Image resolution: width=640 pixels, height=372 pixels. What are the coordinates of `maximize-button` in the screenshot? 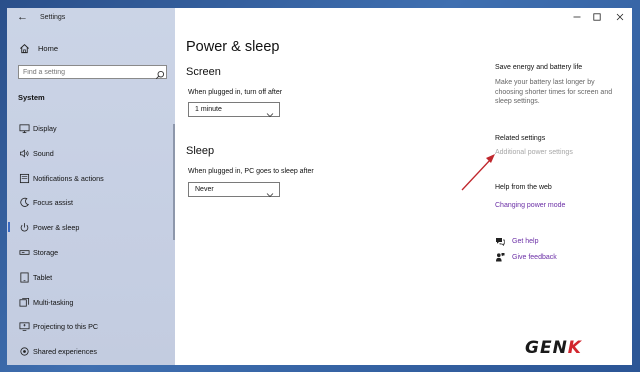 It's located at (597, 17).